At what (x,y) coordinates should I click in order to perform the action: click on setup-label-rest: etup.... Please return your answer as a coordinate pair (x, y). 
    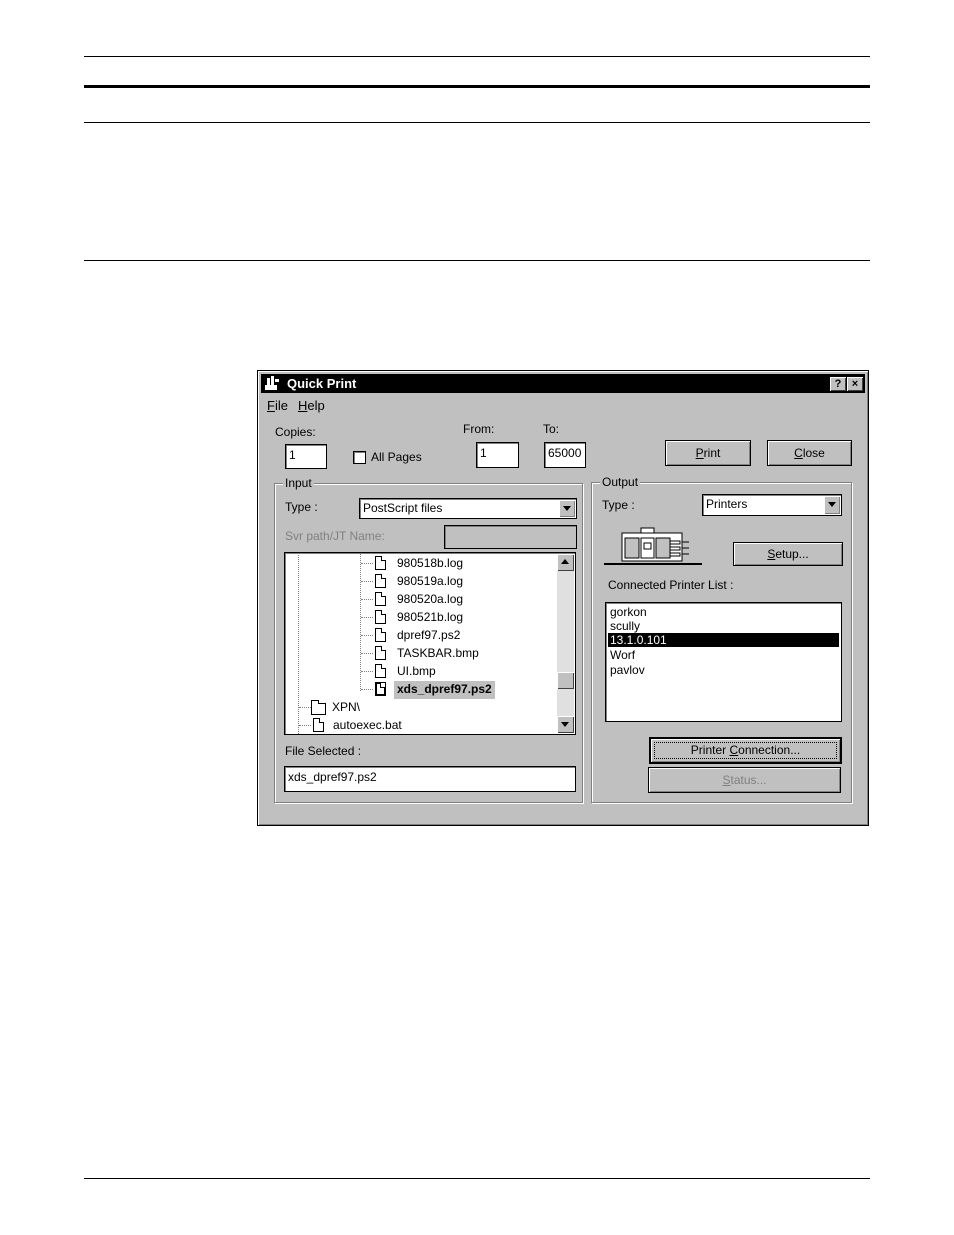
    Looking at the image, I should click on (792, 554).